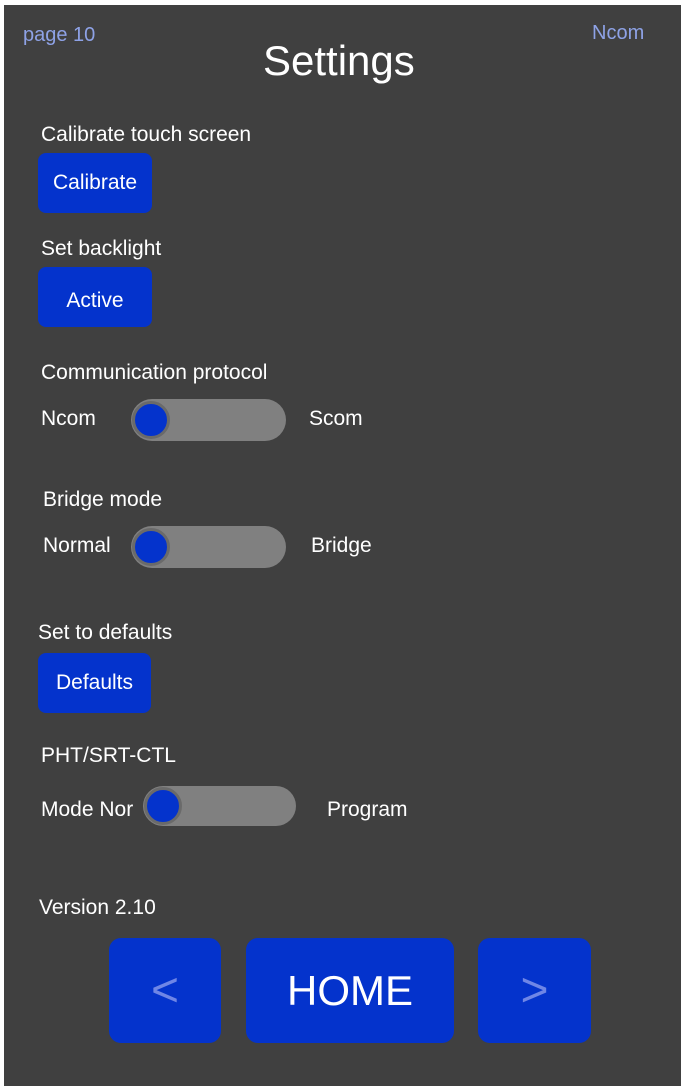  Describe the element at coordinates (208, 420) in the screenshot. I see `protocol-toggle` at that location.